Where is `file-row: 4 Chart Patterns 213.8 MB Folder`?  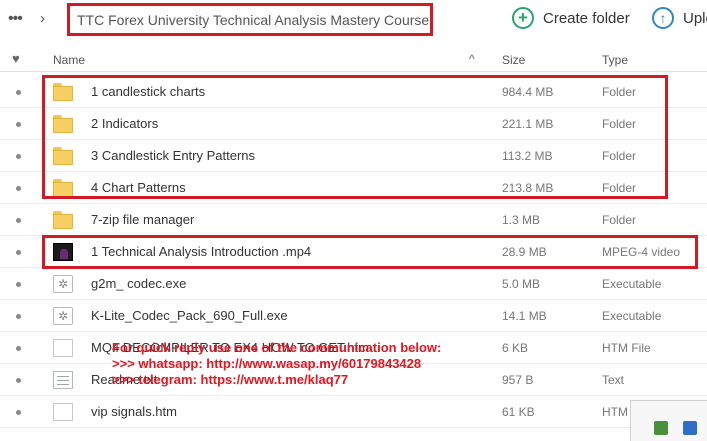 file-row: 4 Chart Patterns 213.8 MB Folder is located at coordinates (353, 188).